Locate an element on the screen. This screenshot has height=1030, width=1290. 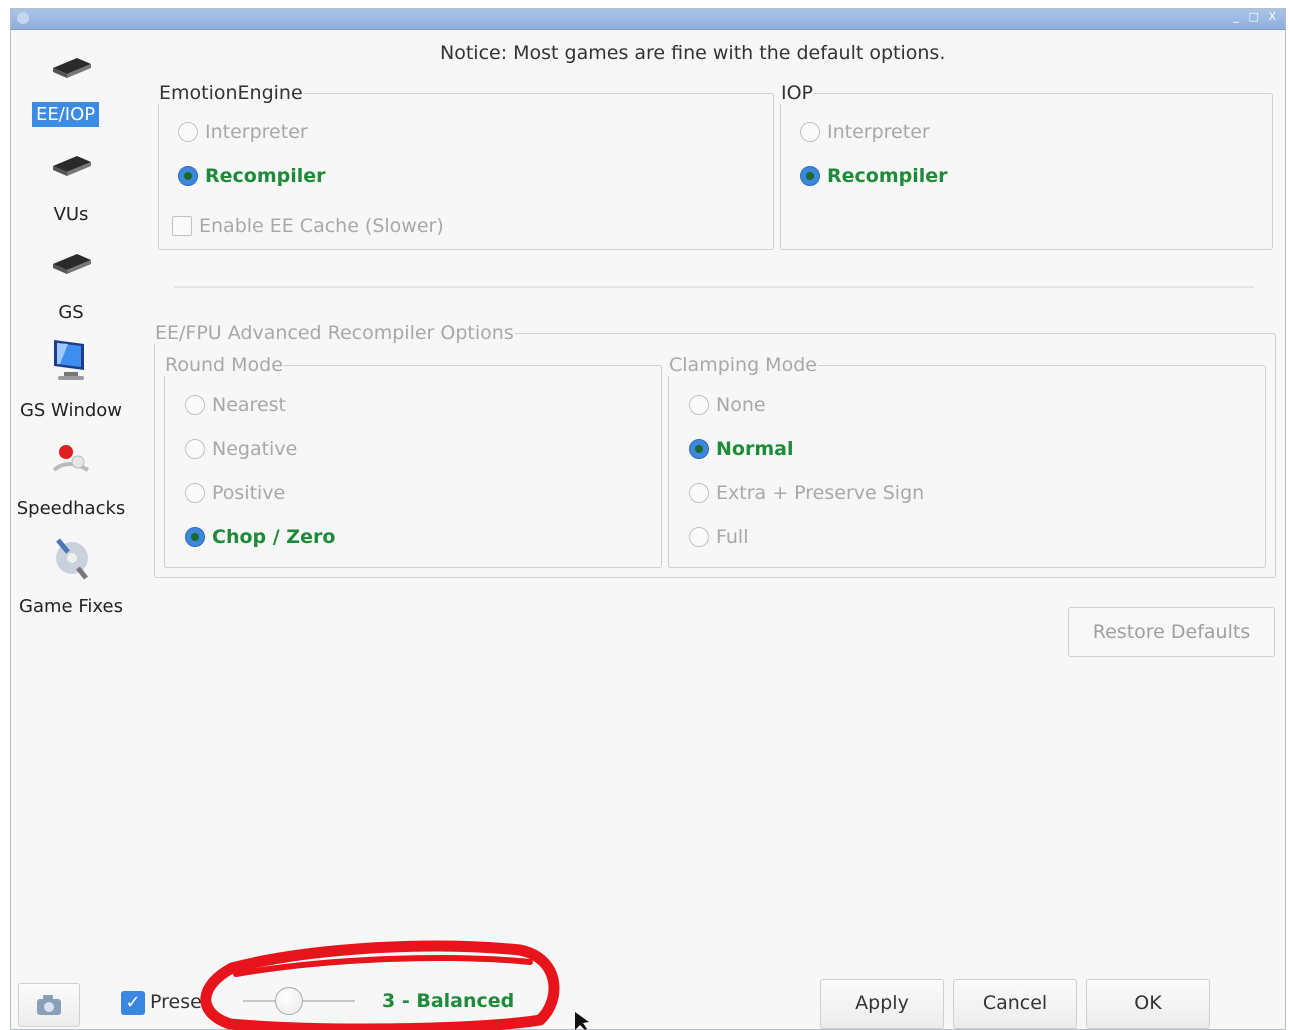
round-chop-zero-radio: Chop / Zero is located at coordinates (260, 537).